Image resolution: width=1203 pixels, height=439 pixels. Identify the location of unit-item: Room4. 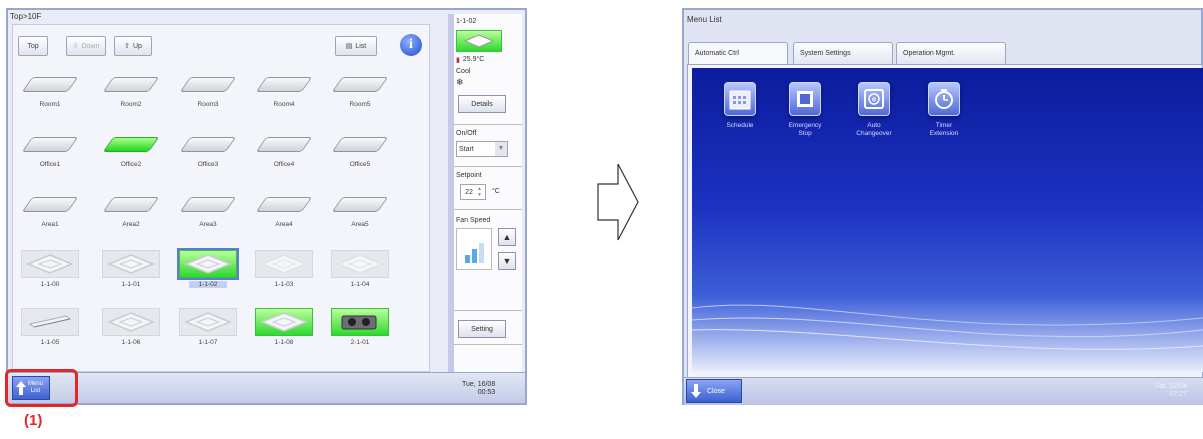
(284, 91).